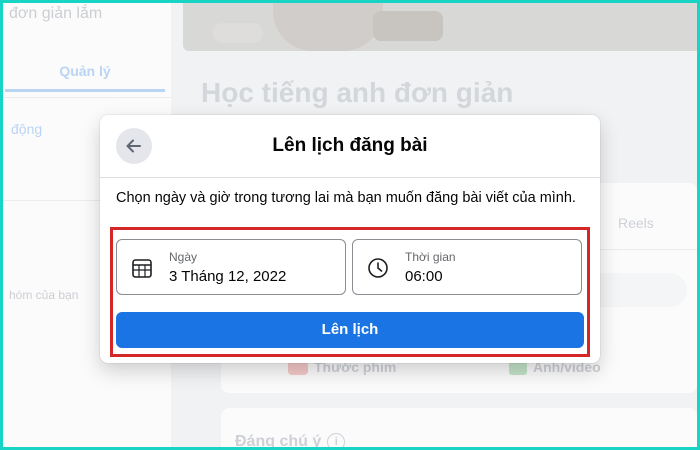  Describe the element at coordinates (424, 276) in the screenshot. I see `time-field-value: 06:00` at that location.